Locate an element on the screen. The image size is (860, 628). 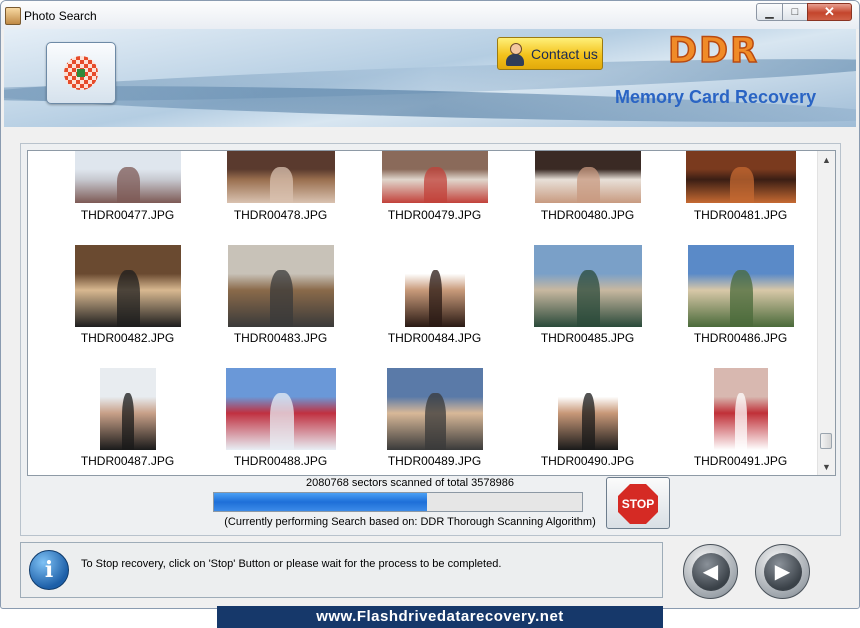
photo-filename: THDR00478.JPG is located at coordinates (280, 215).